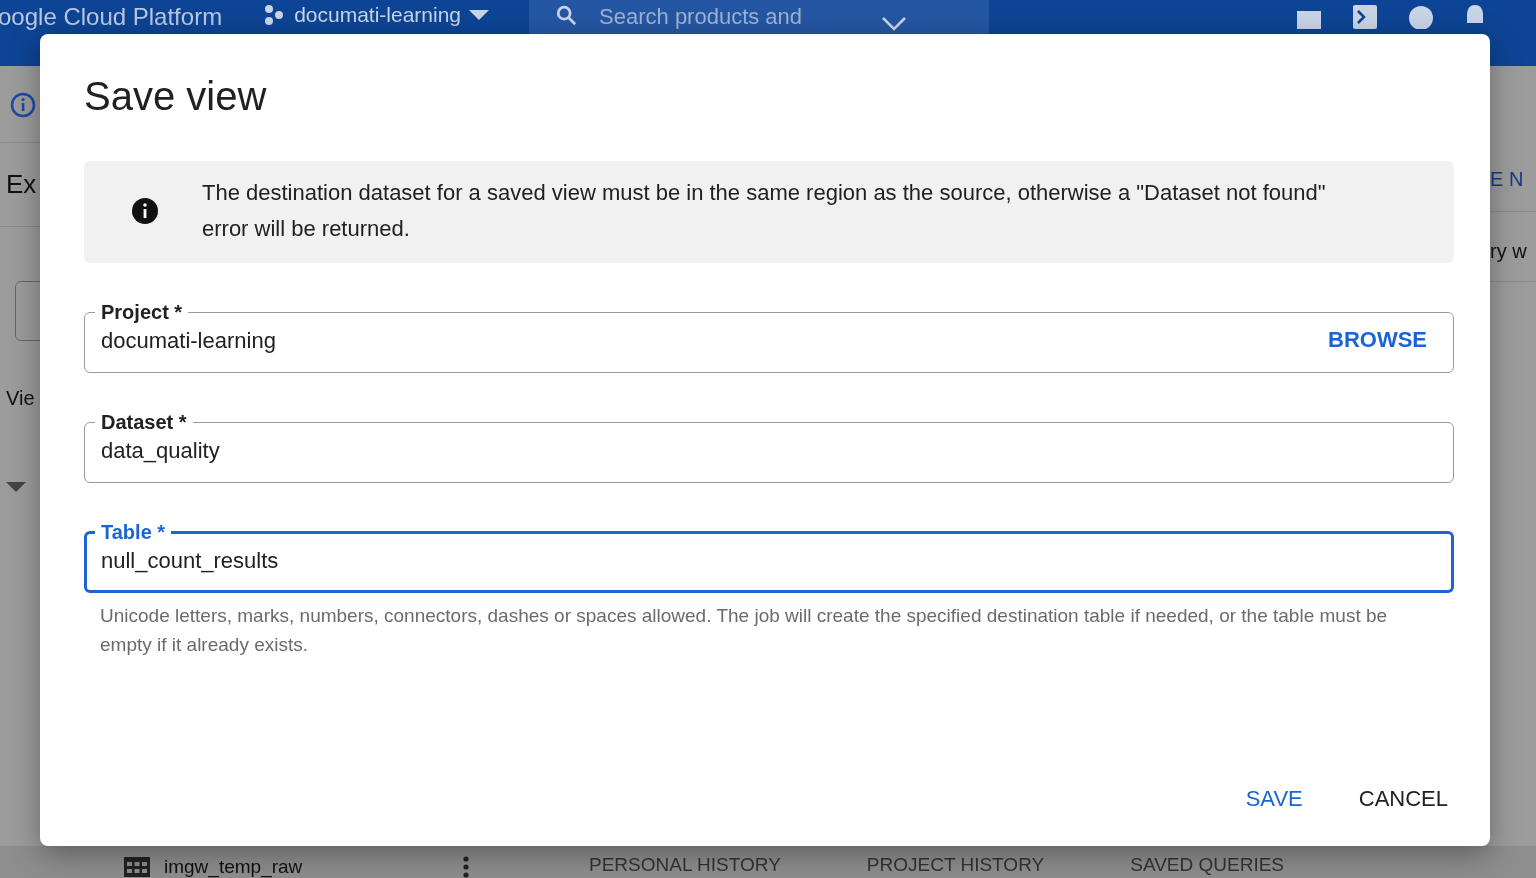 The height and width of the screenshot is (878, 1536). I want to click on save-button: SAVE, so click(1274, 799).